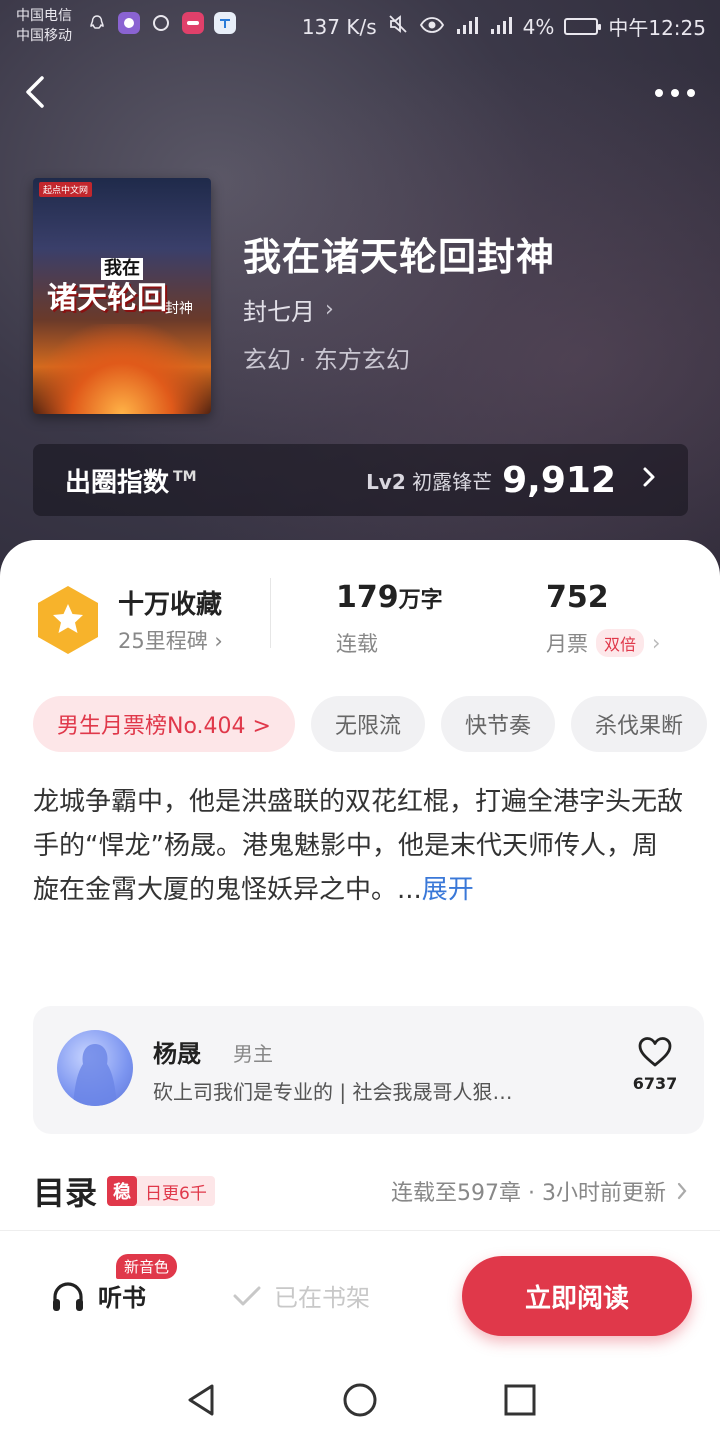 The width and height of the screenshot is (720, 1440). I want to click on character-name: 杨晟, so click(177, 1054).